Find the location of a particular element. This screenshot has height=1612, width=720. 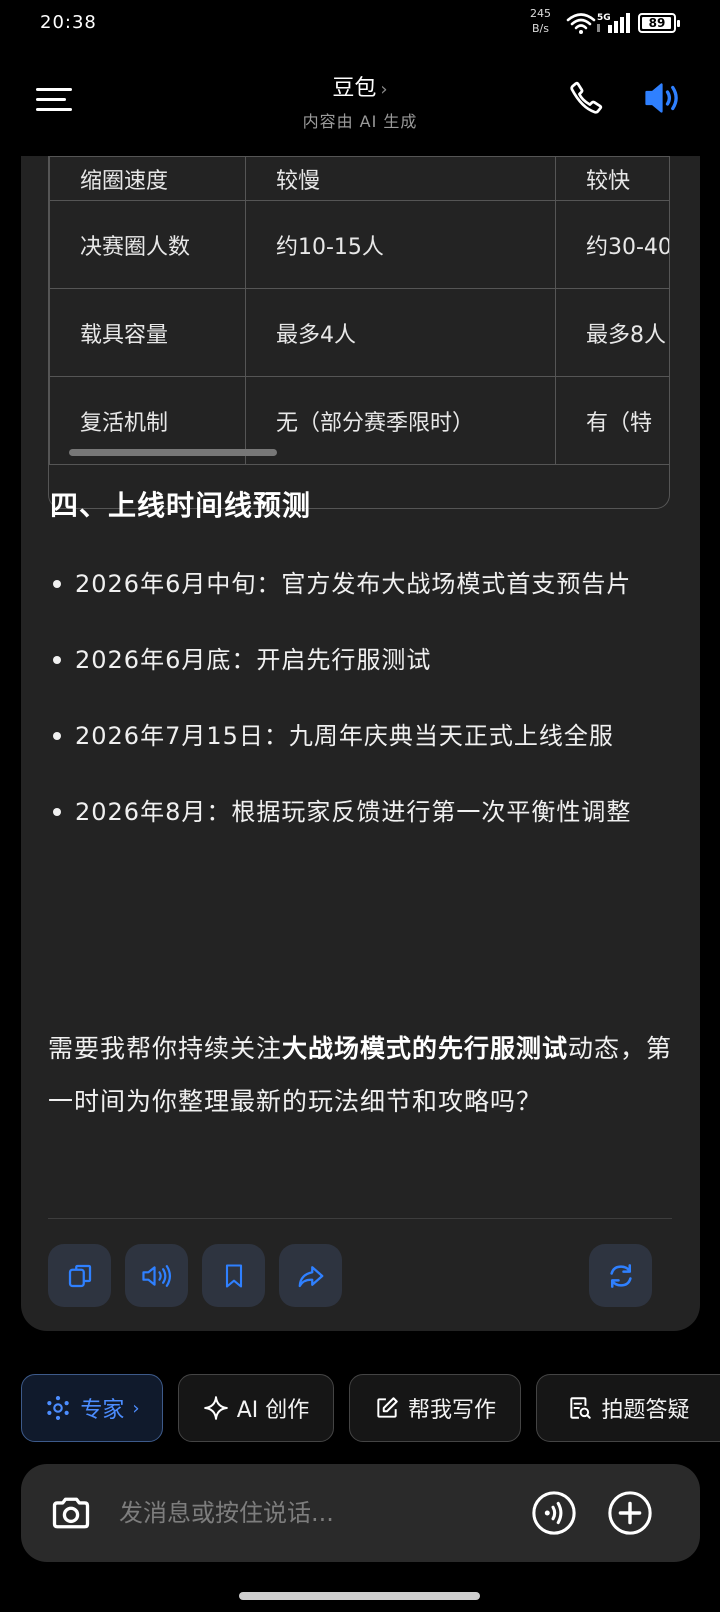

copy-button is located at coordinates (79, 1275).